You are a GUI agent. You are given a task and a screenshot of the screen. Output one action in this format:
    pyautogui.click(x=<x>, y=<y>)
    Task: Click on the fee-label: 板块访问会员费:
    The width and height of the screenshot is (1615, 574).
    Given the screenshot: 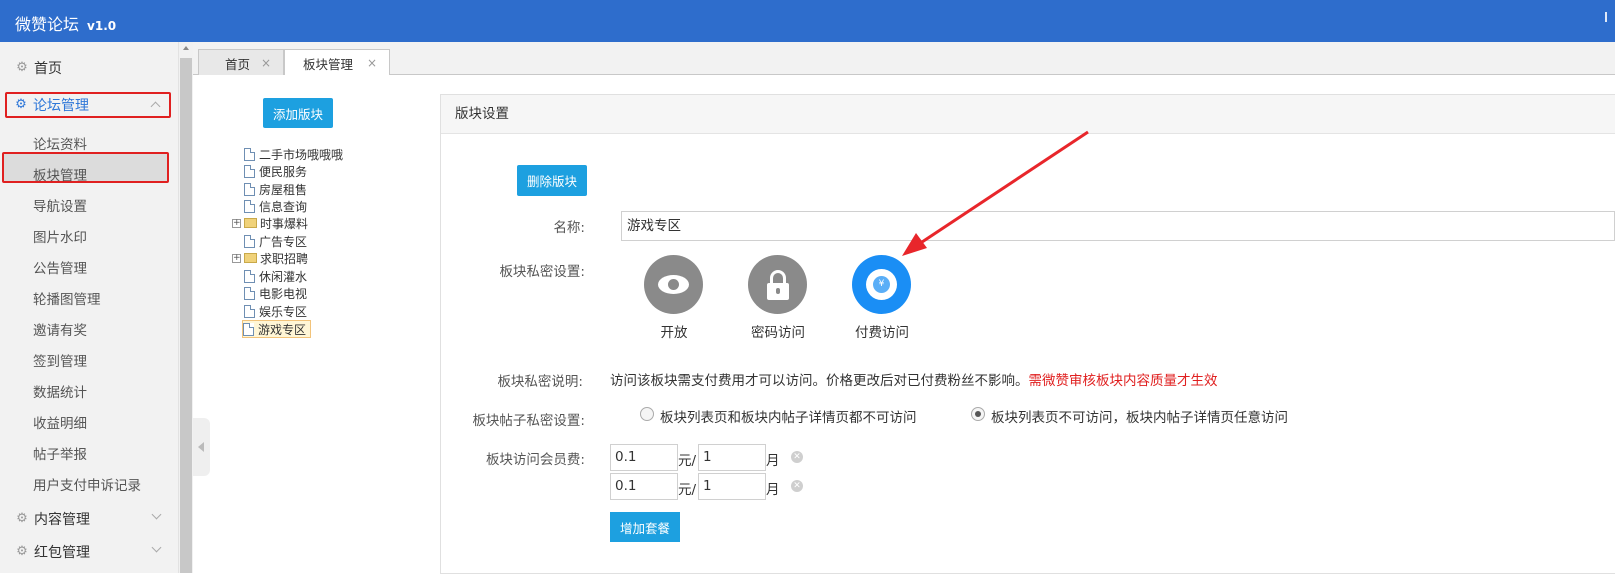 What is the action you would take?
    pyautogui.click(x=535, y=460)
    